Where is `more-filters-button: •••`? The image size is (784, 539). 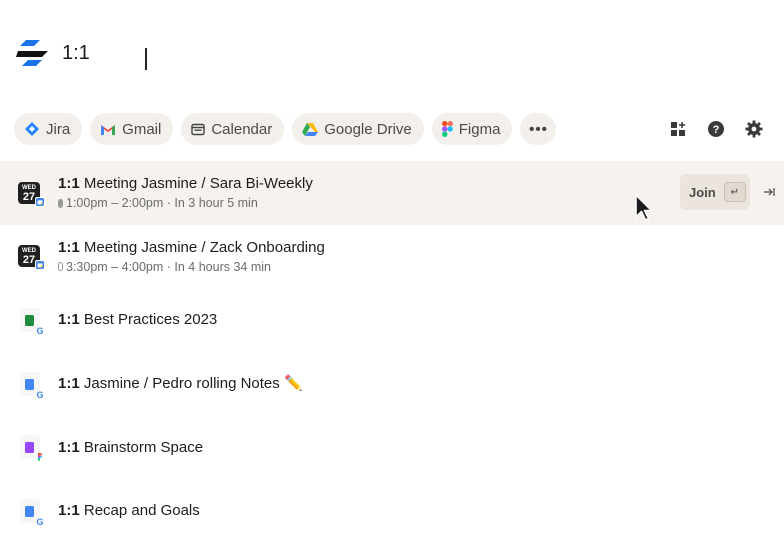
more-filters-button: ••• is located at coordinates (538, 129).